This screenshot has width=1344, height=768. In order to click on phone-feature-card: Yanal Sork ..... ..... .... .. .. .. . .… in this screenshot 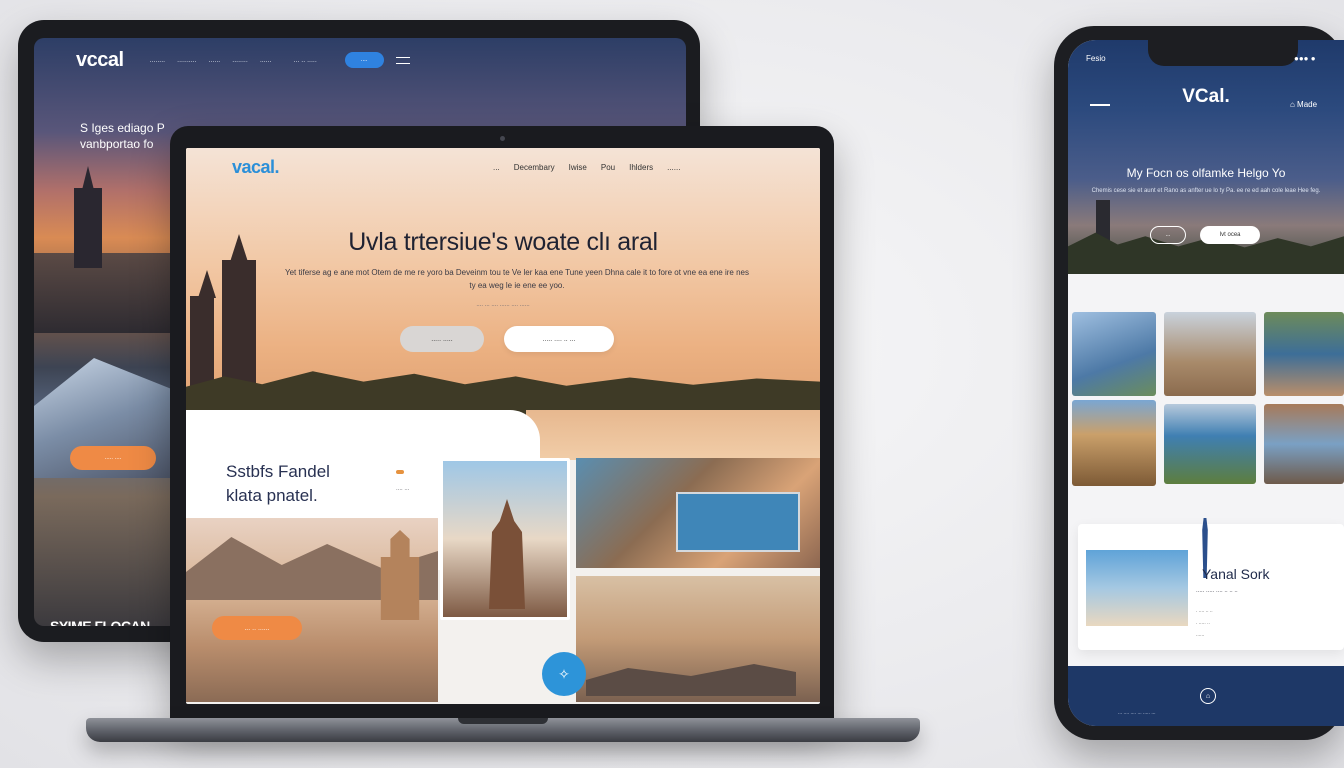, I will do `click(1211, 584)`.